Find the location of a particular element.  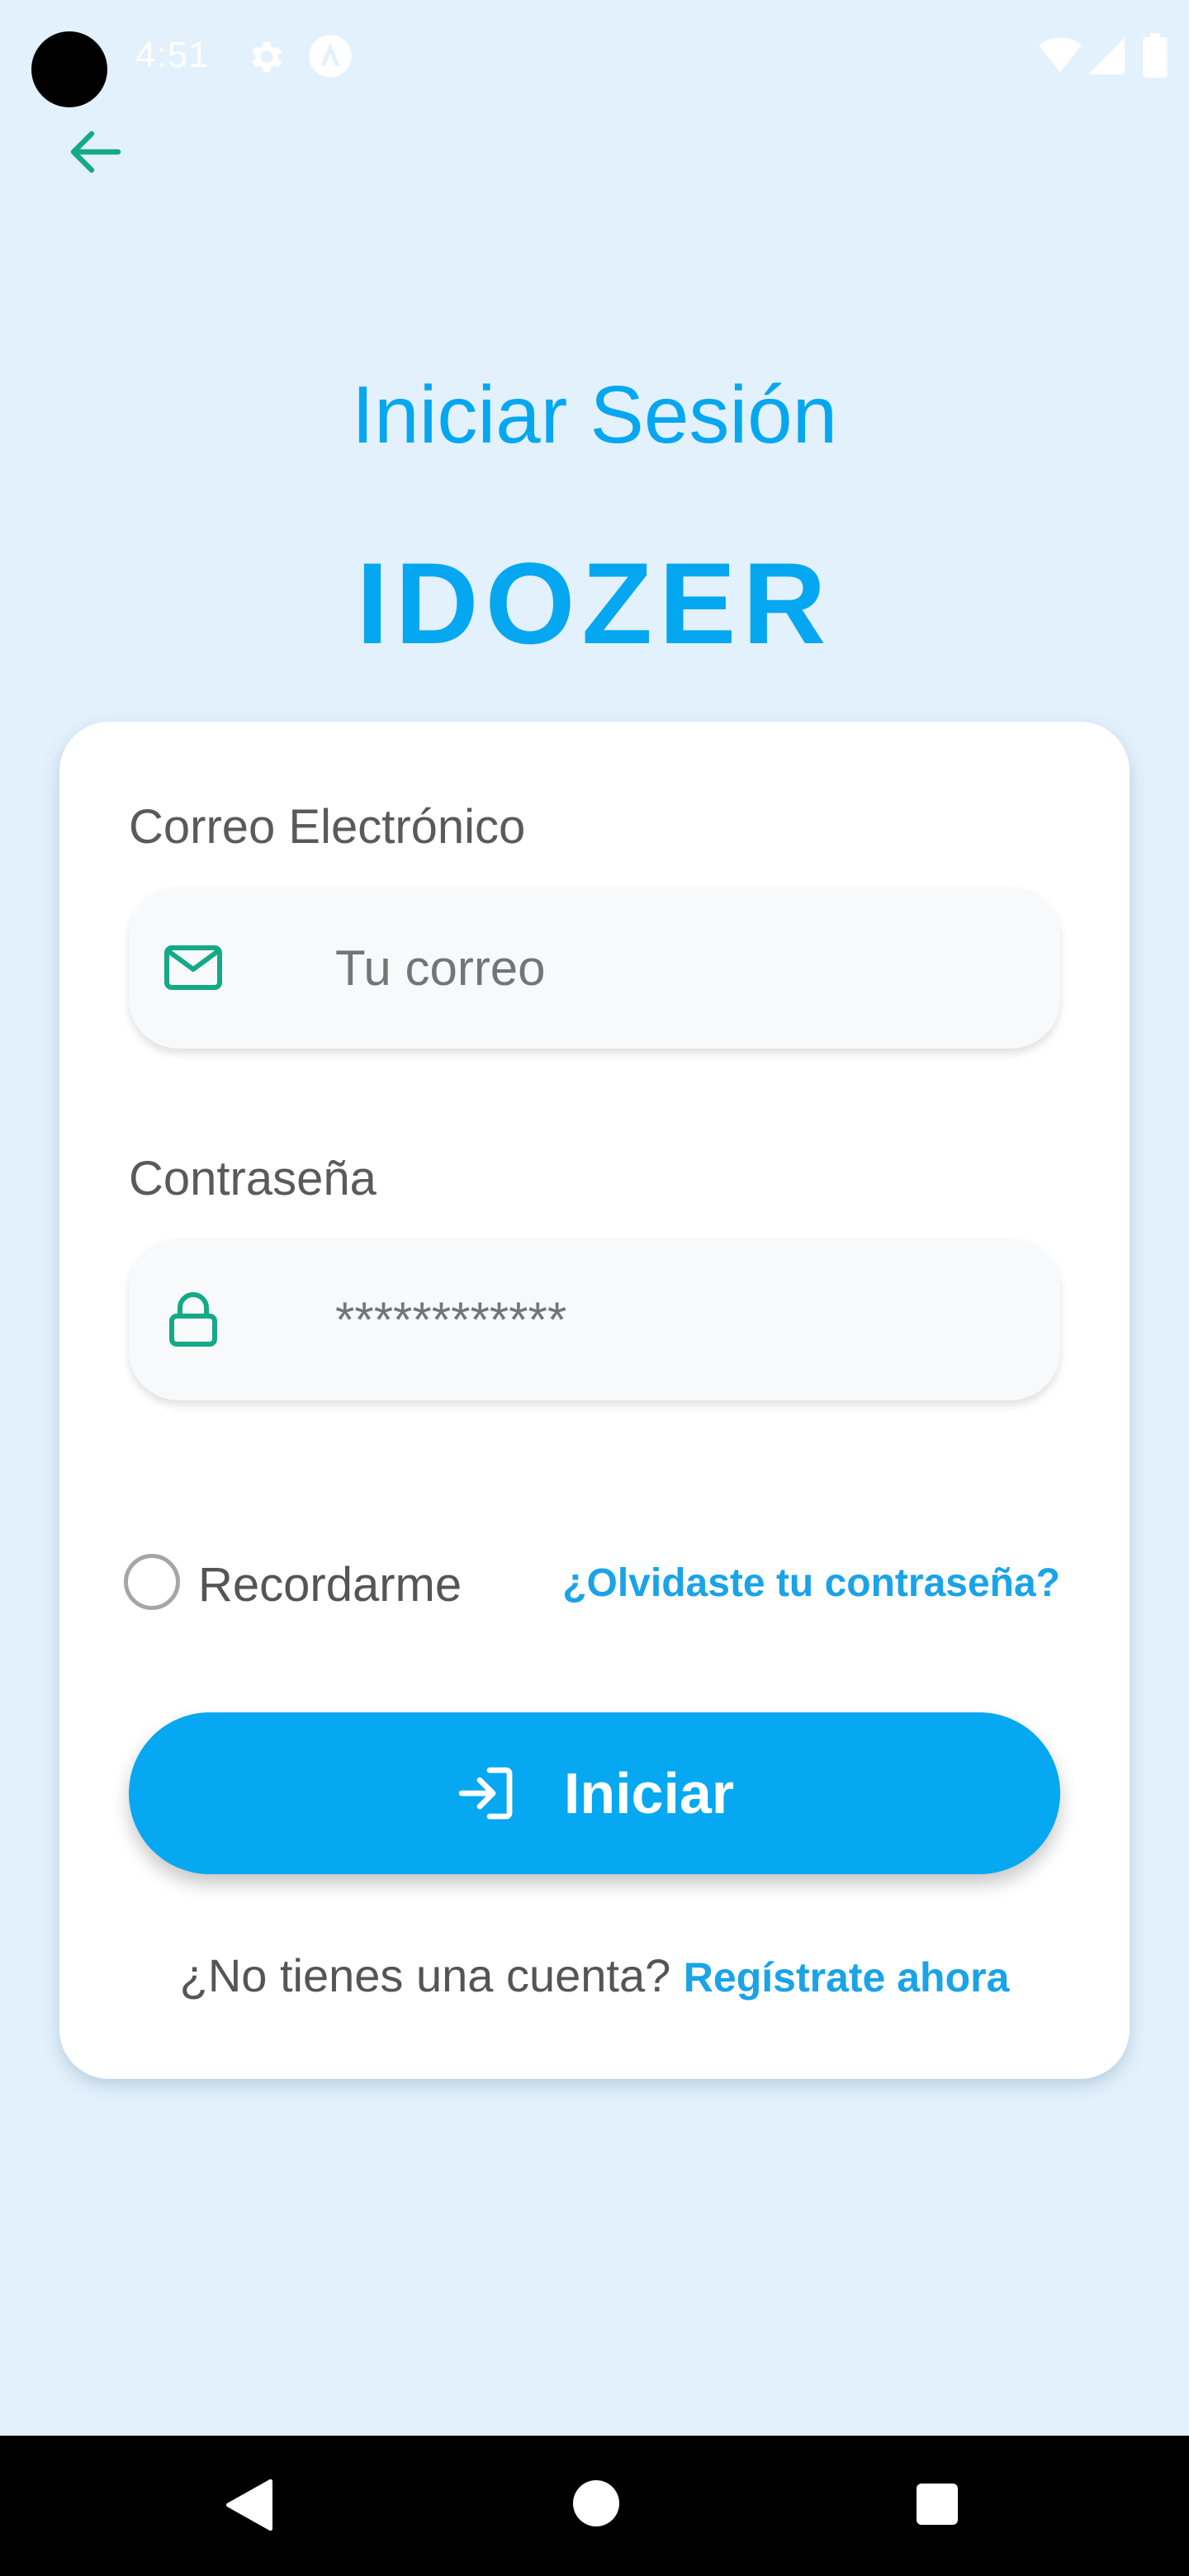

lock-icon is located at coordinates (193, 1319).